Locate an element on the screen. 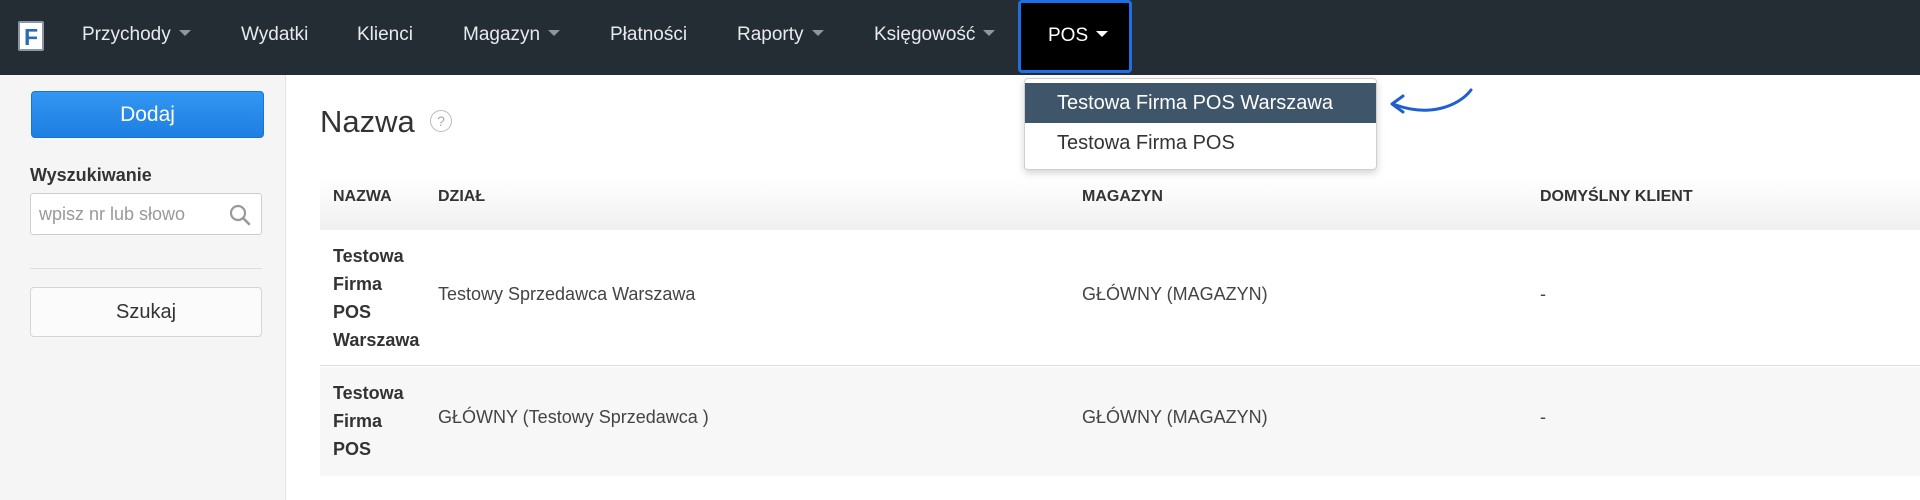 The width and height of the screenshot is (1920, 500). nav-label: POS is located at coordinates (1068, 35).